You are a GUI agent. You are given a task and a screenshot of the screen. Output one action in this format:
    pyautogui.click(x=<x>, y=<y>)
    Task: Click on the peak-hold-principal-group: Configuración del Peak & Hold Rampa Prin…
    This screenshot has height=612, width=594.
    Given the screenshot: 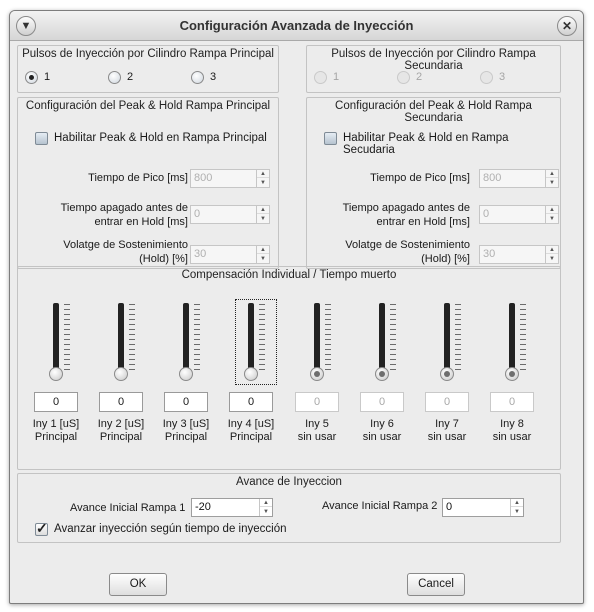 What is the action you would take?
    pyautogui.click(x=148, y=183)
    